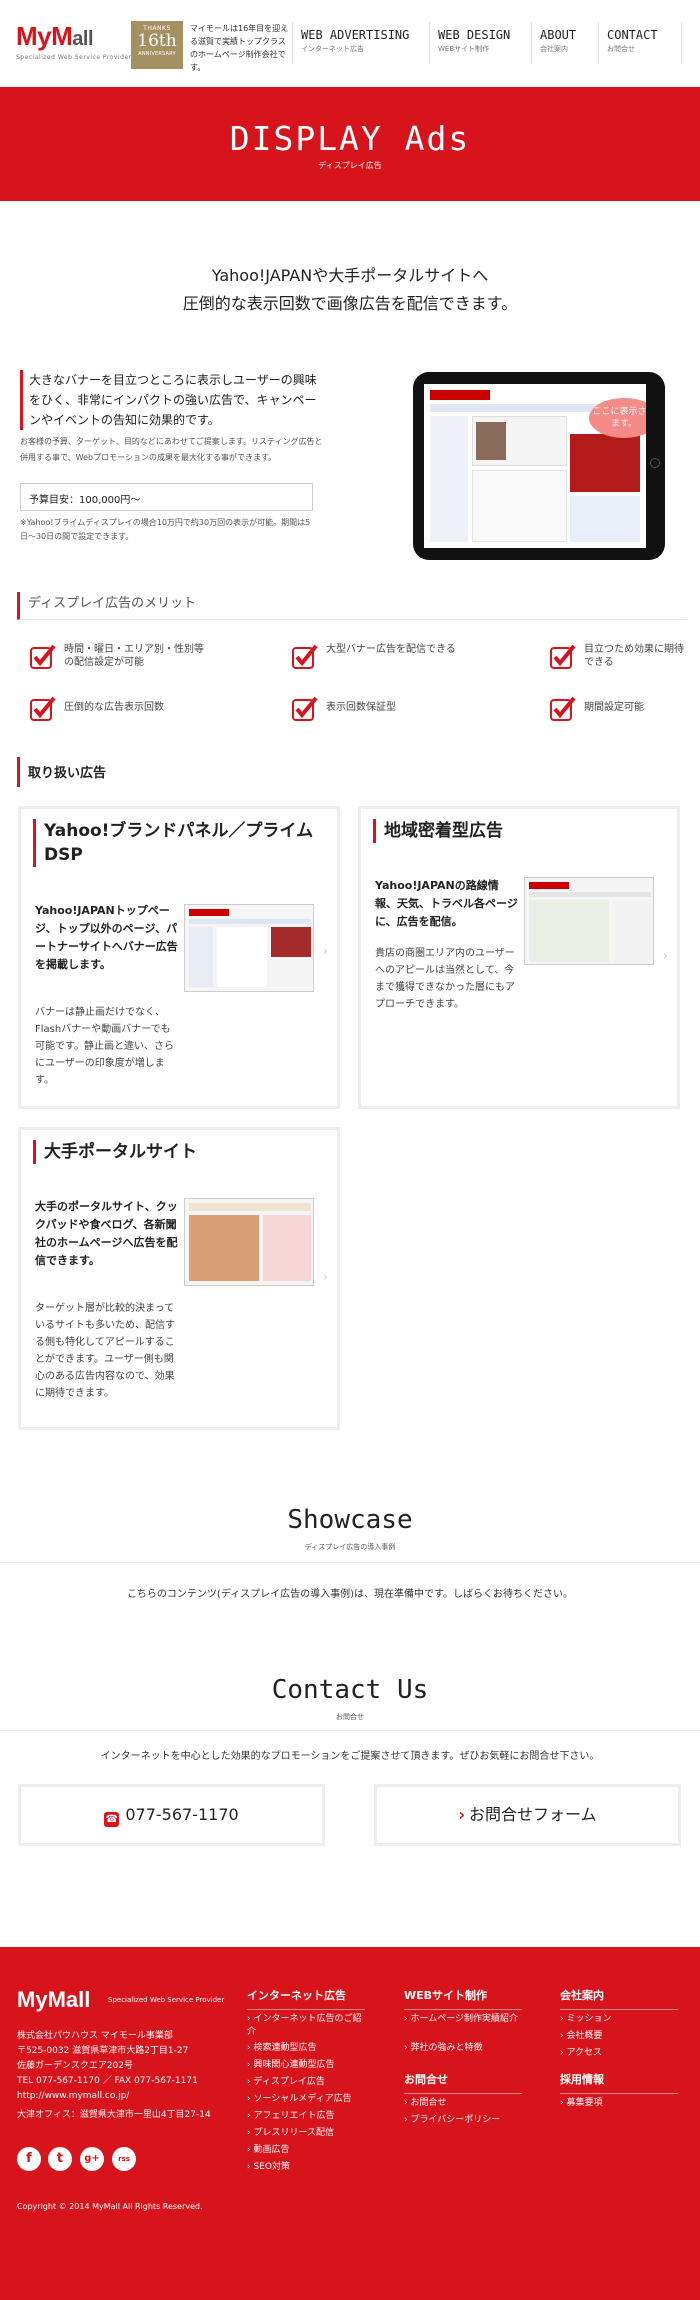 This screenshot has height=2300, width=700. What do you see at coordinates (353, 43) in the screenshot?
I see `nav-web-advertising: WEB ADVERTISING インターネット広告` at bounding box center [353, 43].